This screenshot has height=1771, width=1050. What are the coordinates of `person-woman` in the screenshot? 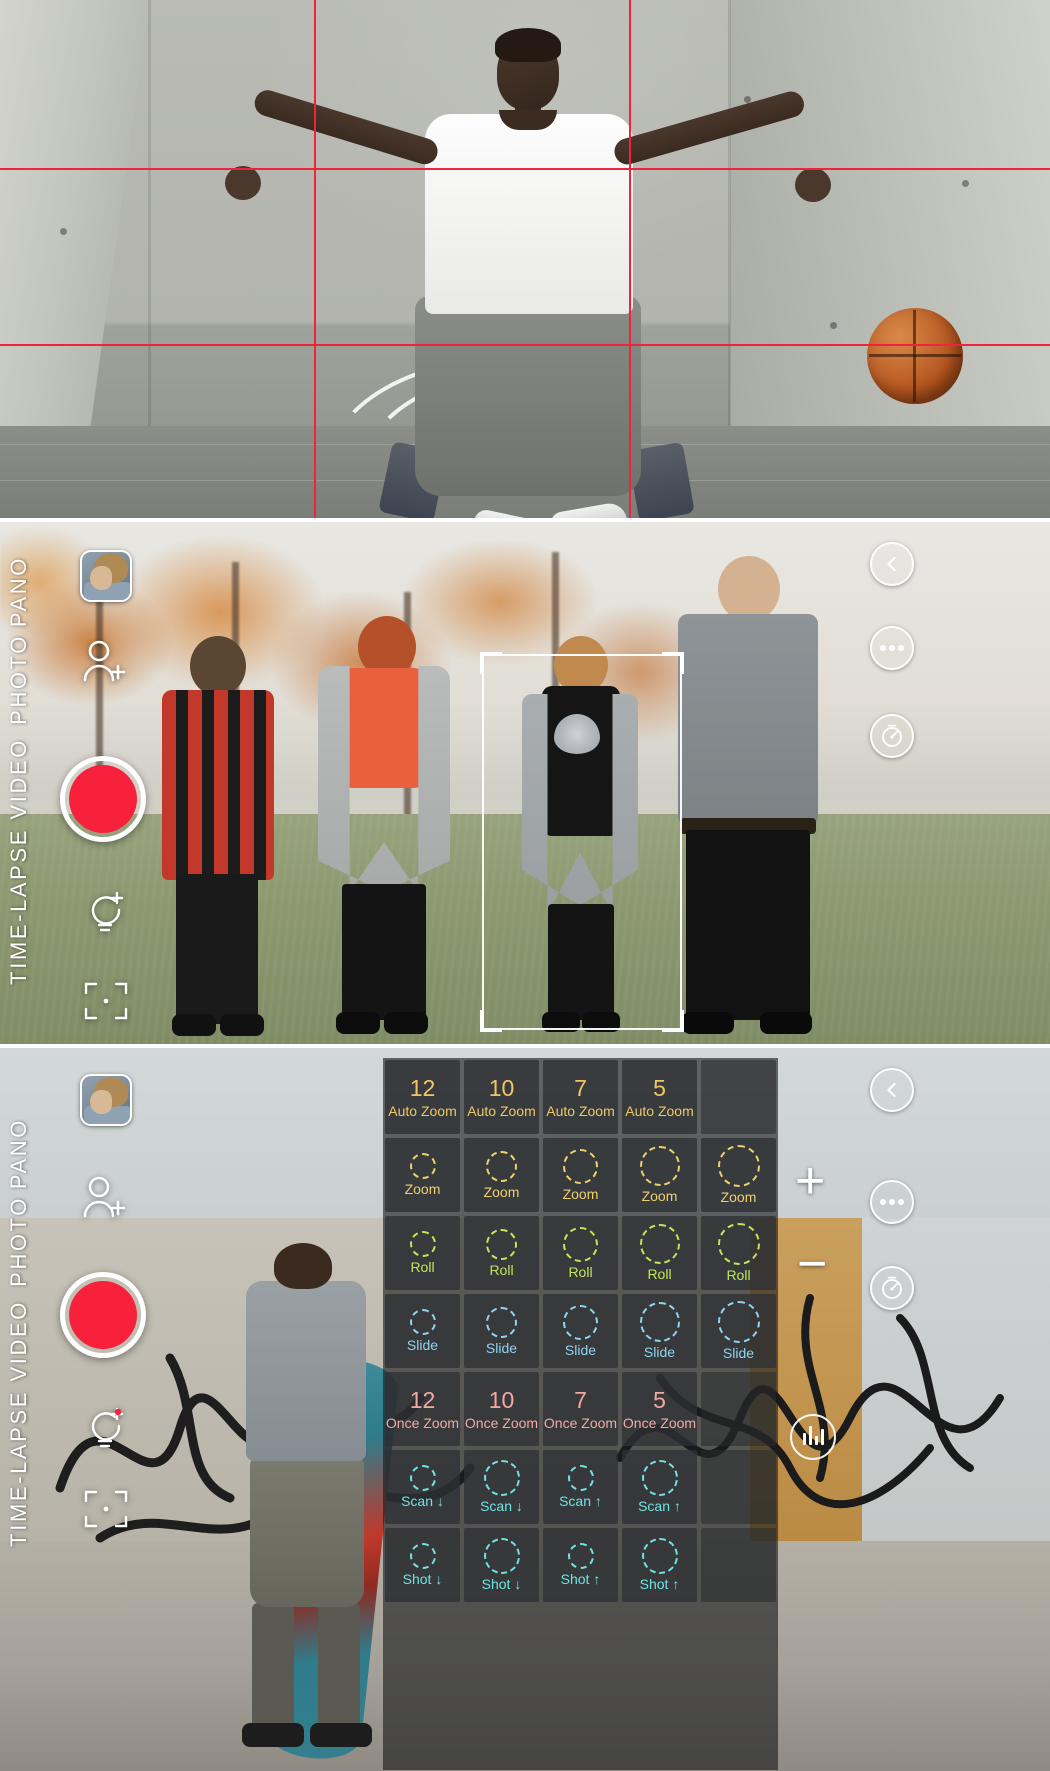 It's located at (385, 826).